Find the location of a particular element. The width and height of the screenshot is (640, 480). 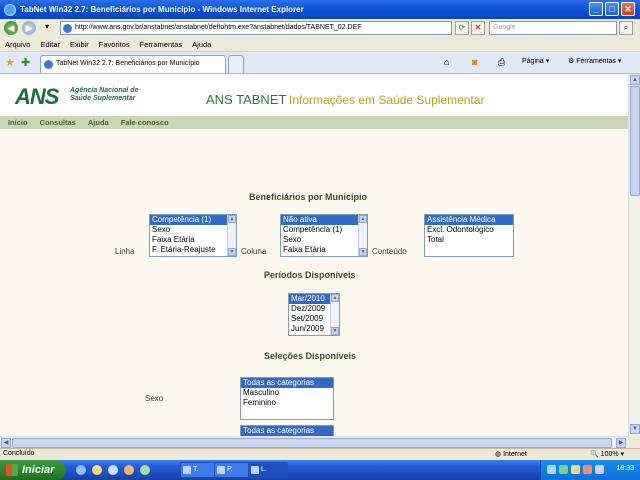

linha-option: Faixa Etária is located at coordinates (193, 240).